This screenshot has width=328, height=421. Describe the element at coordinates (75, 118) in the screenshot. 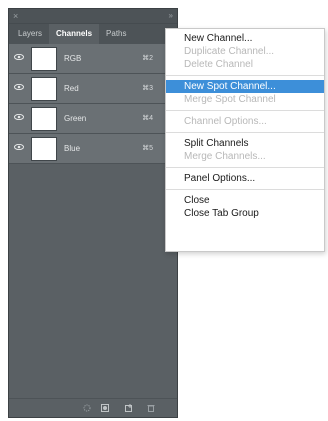

I see `channel-name: Green` at that location.